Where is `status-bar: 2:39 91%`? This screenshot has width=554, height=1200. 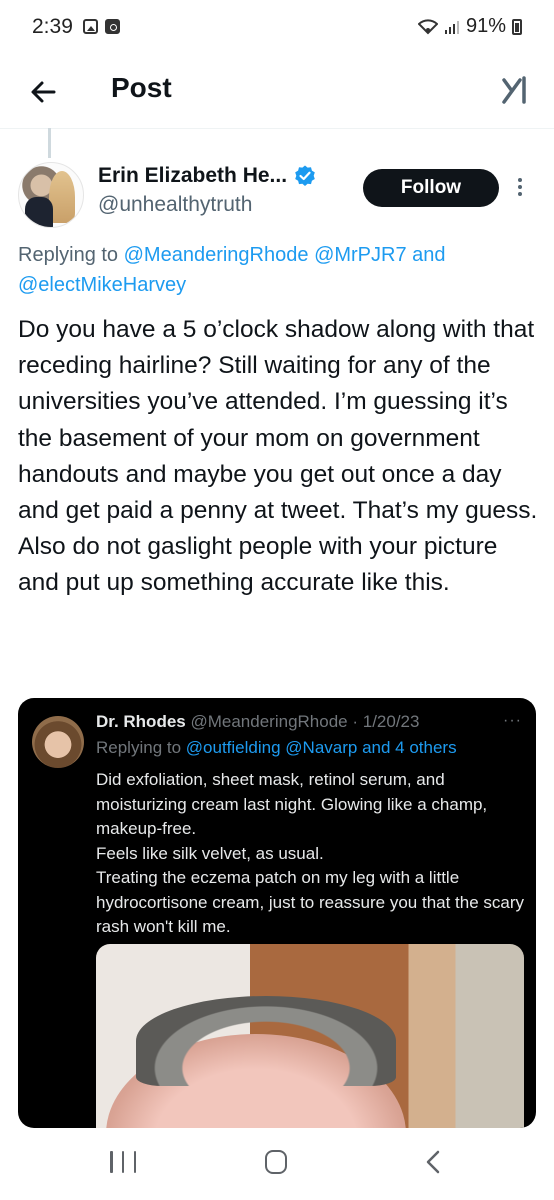 status-bar: 2:39 91% is located at coordinates (277, 28).